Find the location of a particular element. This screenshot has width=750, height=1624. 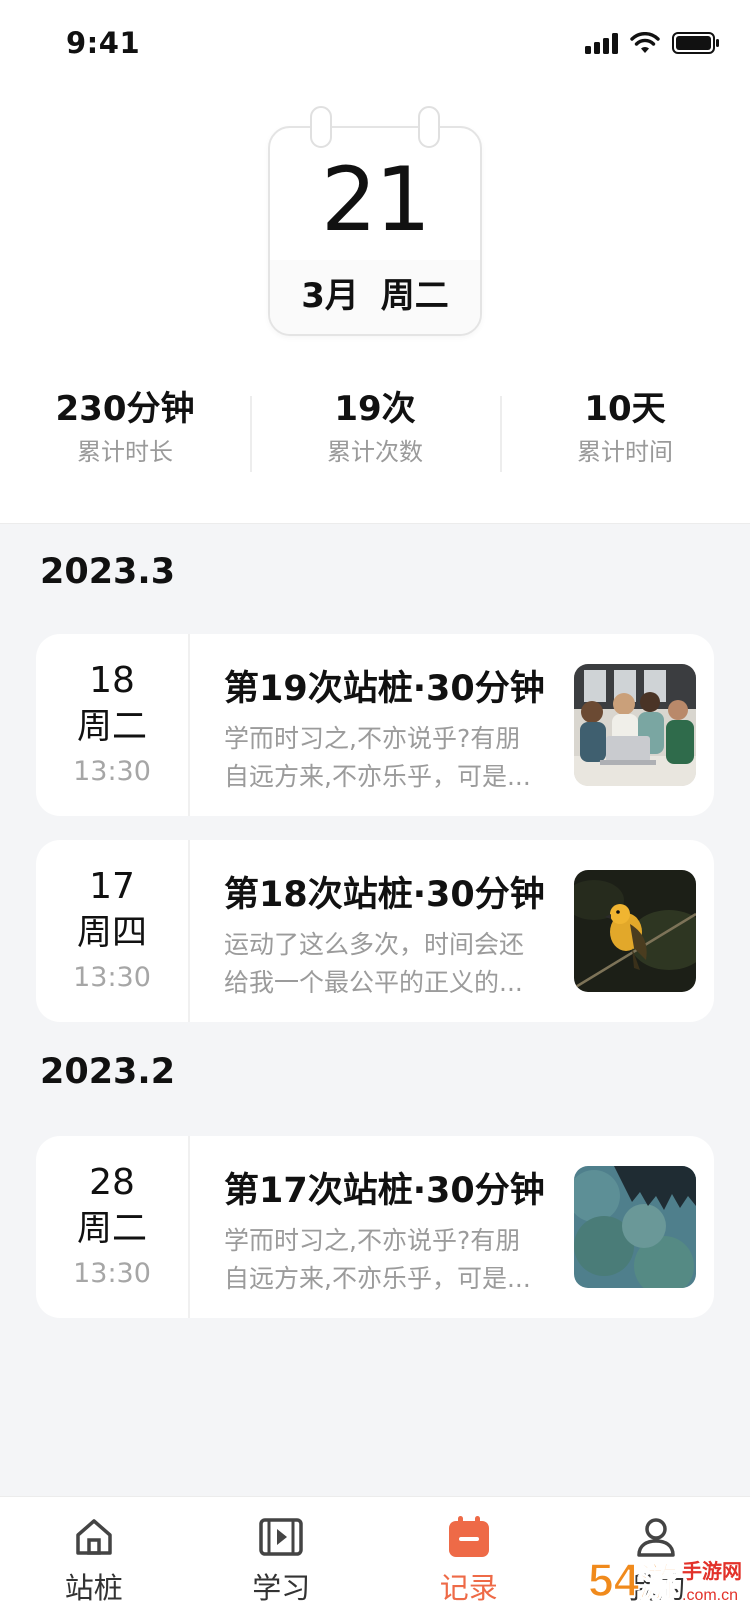

calendar-month: 3月 is located at coordinates (330, 296).